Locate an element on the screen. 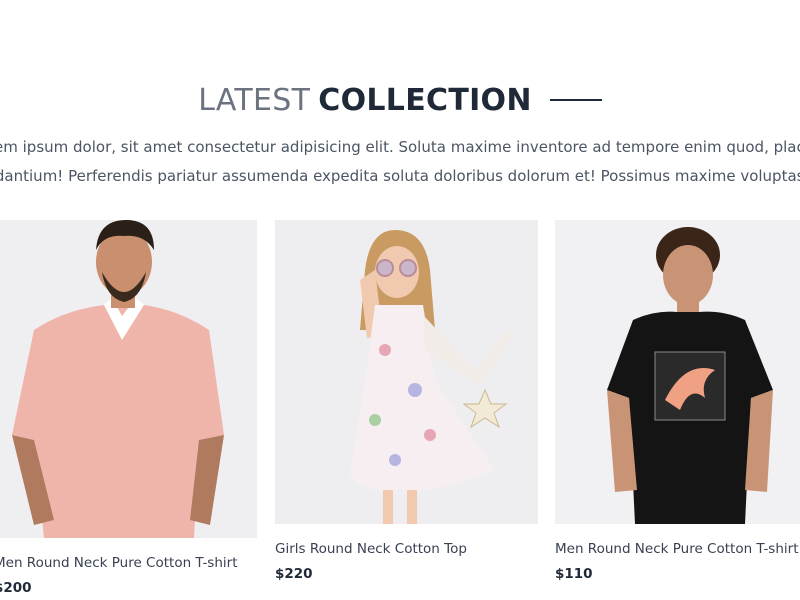 This screenshot has width=800, height=600. title-bold-word: COLLECTION is located at coordinates (425, 100).